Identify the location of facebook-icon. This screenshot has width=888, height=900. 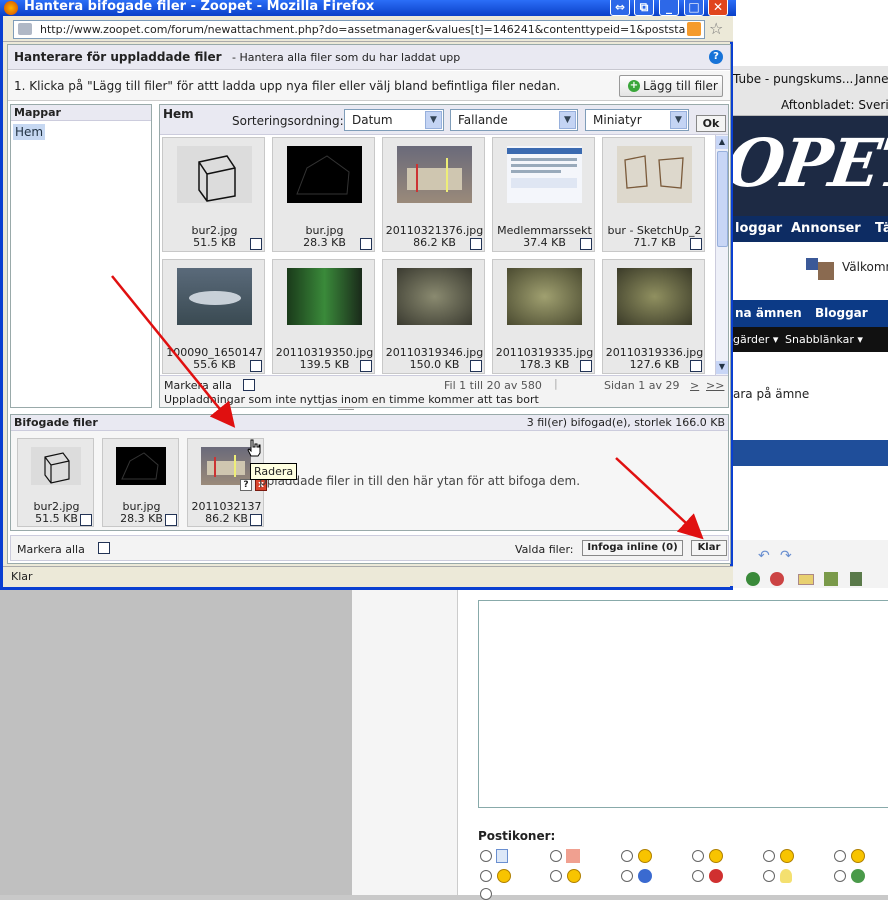
(812, 264).